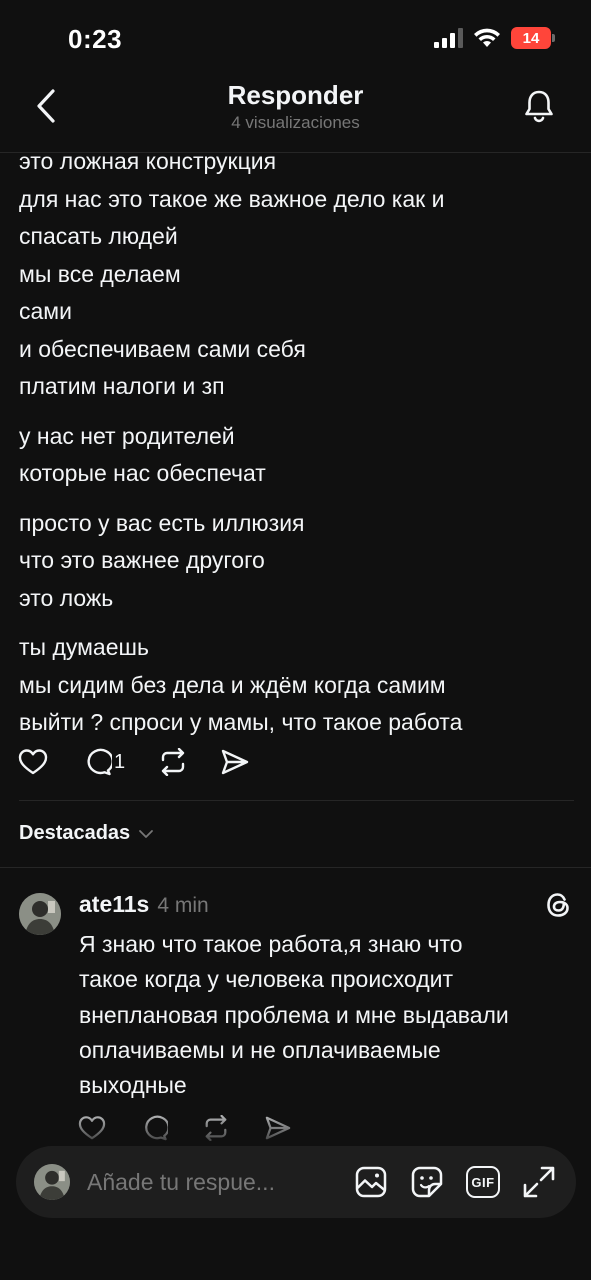 The height and width of the screenshot is (1280, 591). Describe the element at coordinates (84, 647) in the screenshot. I see `post-line: ты думаешь` at that location.